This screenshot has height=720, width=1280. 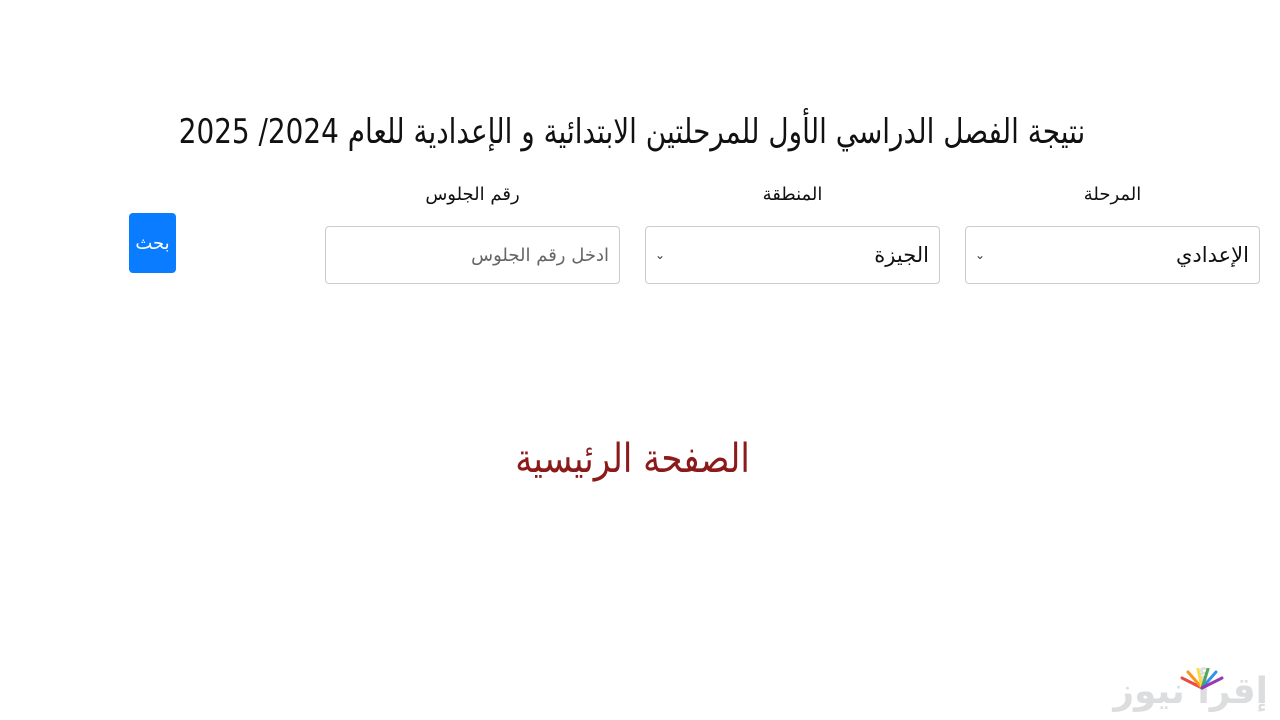 I want to click on stage-selected-value: الإعدادي, so click(x=1212, y=255).